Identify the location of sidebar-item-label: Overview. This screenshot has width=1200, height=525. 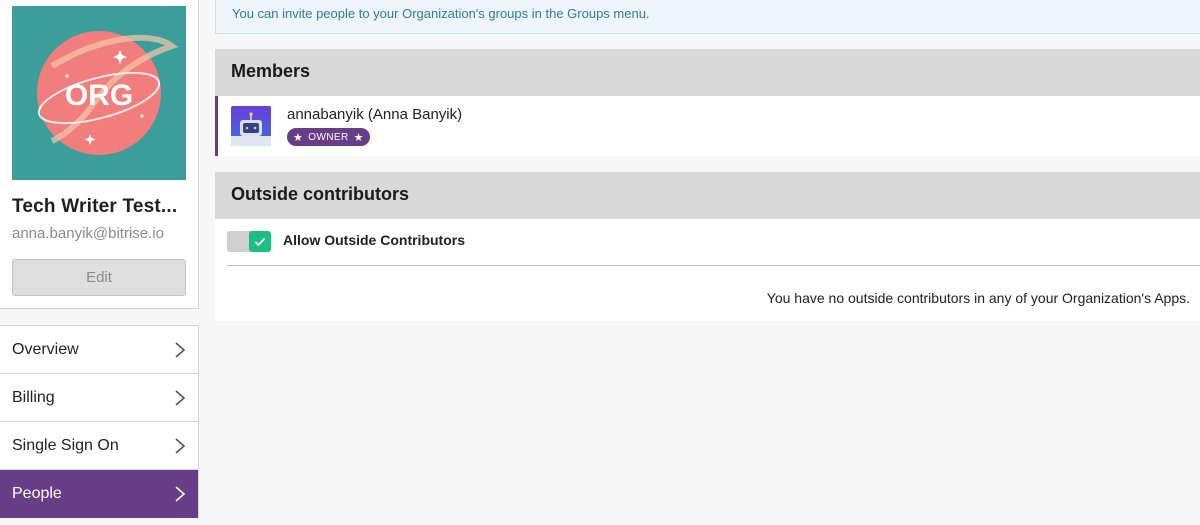
(45, 349).